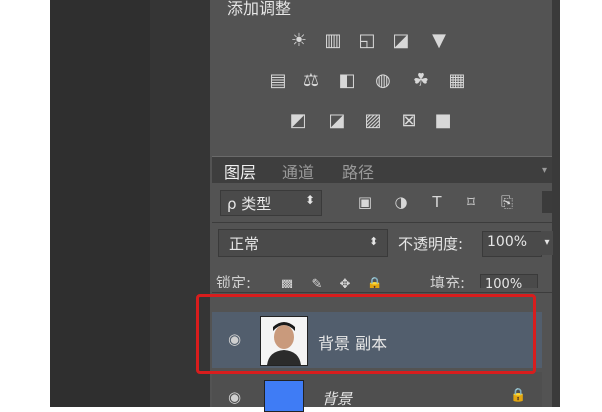 This screenshot has width=602, height=412. I want to click on threshold-icon: ▨, so click(373, 121).